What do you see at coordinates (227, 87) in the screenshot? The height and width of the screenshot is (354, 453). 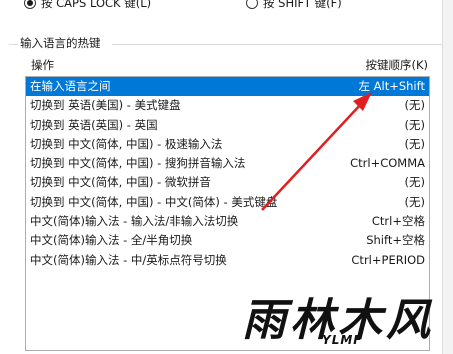 I see `list-item: 在输入语言之间 左 Alt+Shift` at bounding box center [227, 87].